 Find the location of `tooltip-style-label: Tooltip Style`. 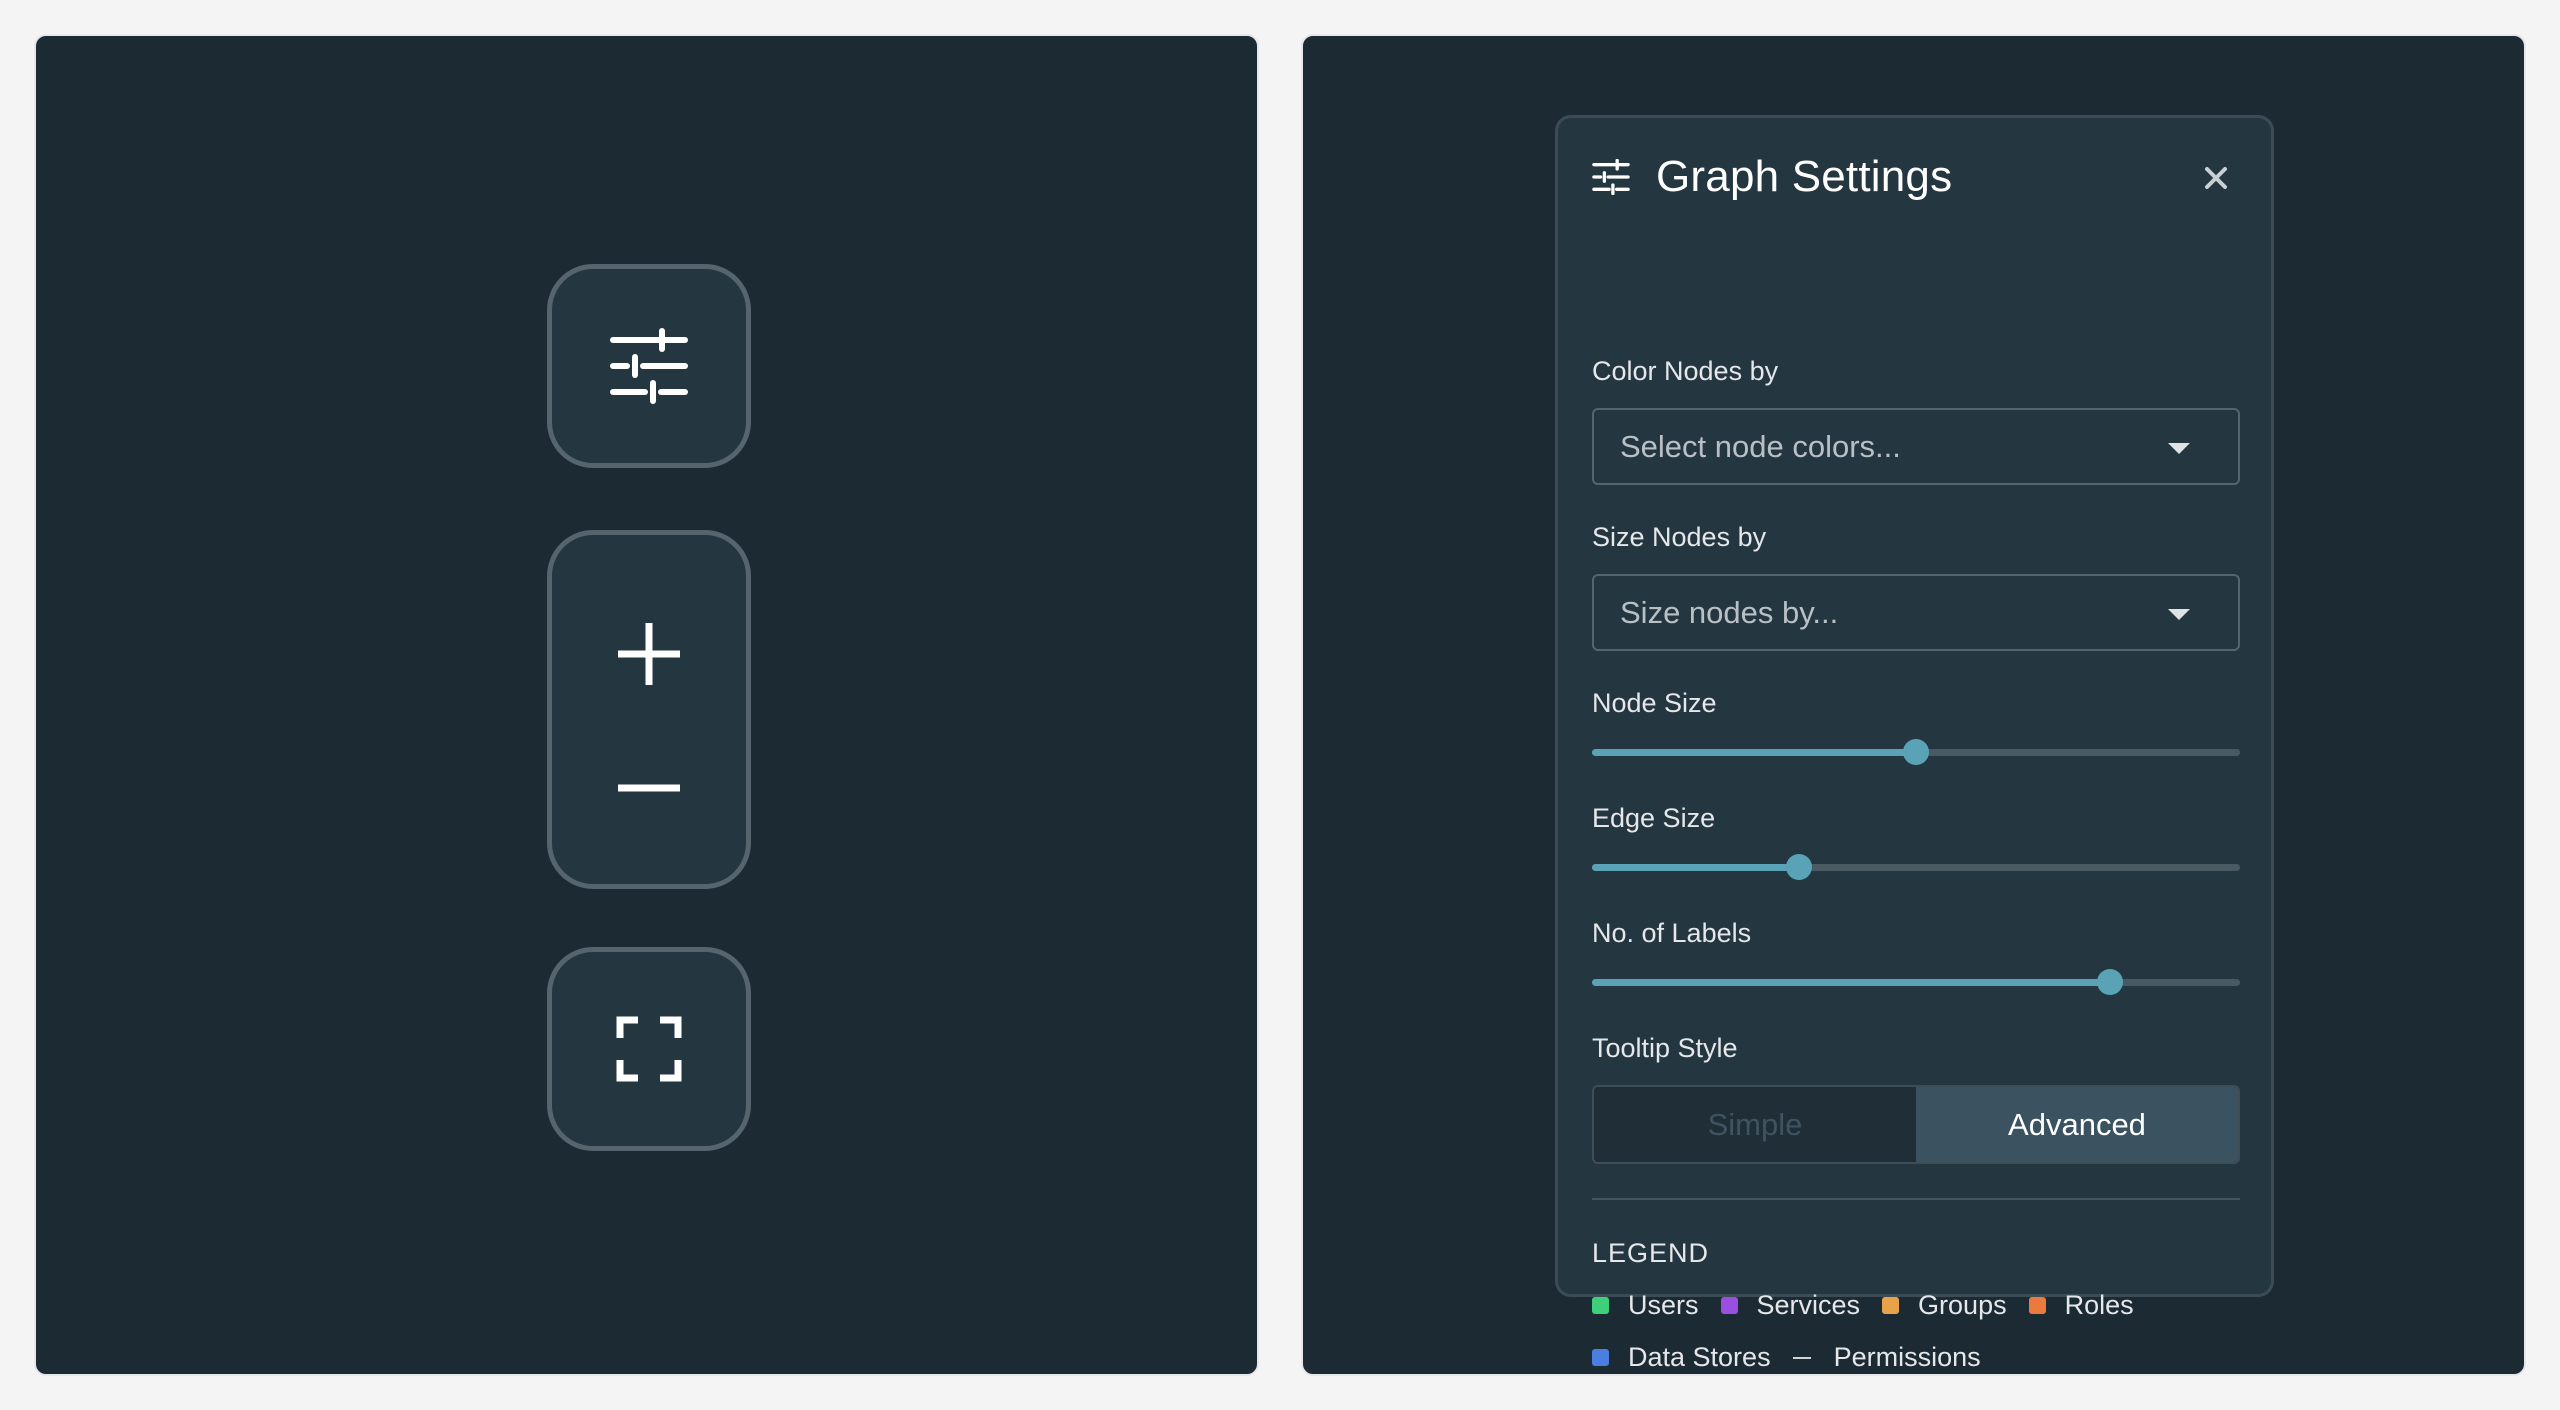

tooltip-style-label: Tooltip Style is located at coordinates (1665, 1048).